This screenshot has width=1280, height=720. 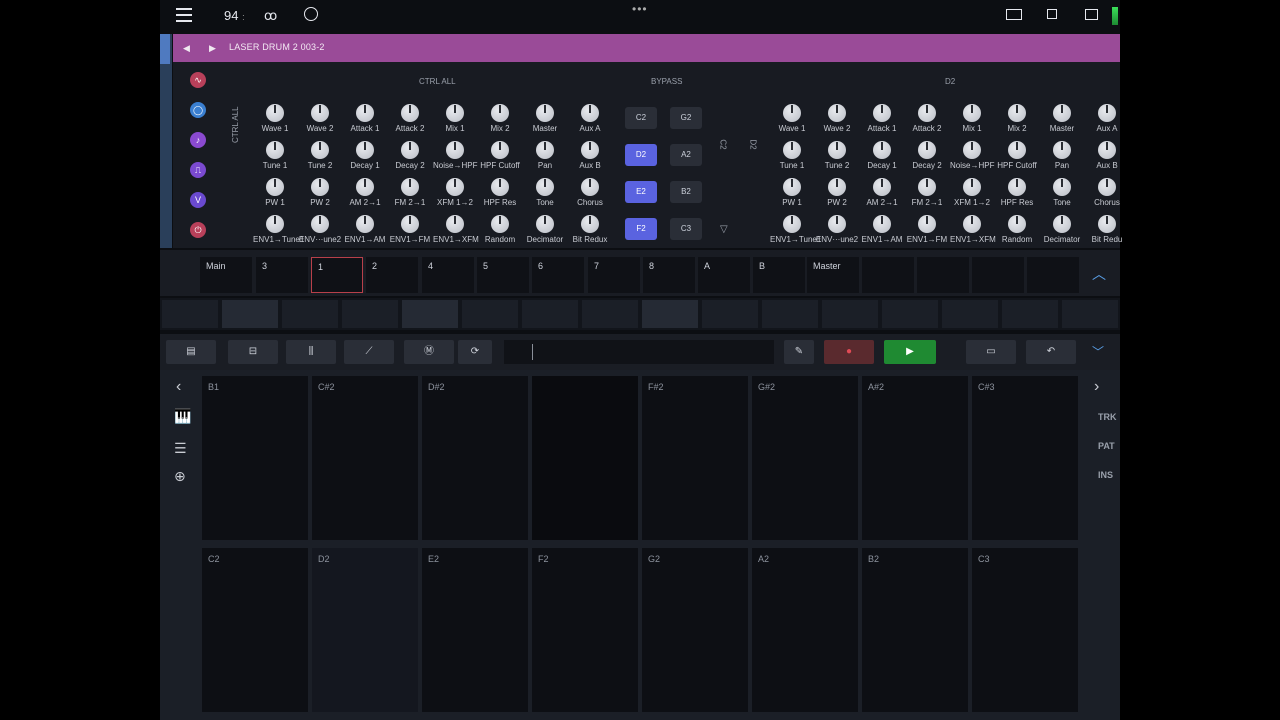 I want to click on ins-label: INS, so click(x=1105, y=475).